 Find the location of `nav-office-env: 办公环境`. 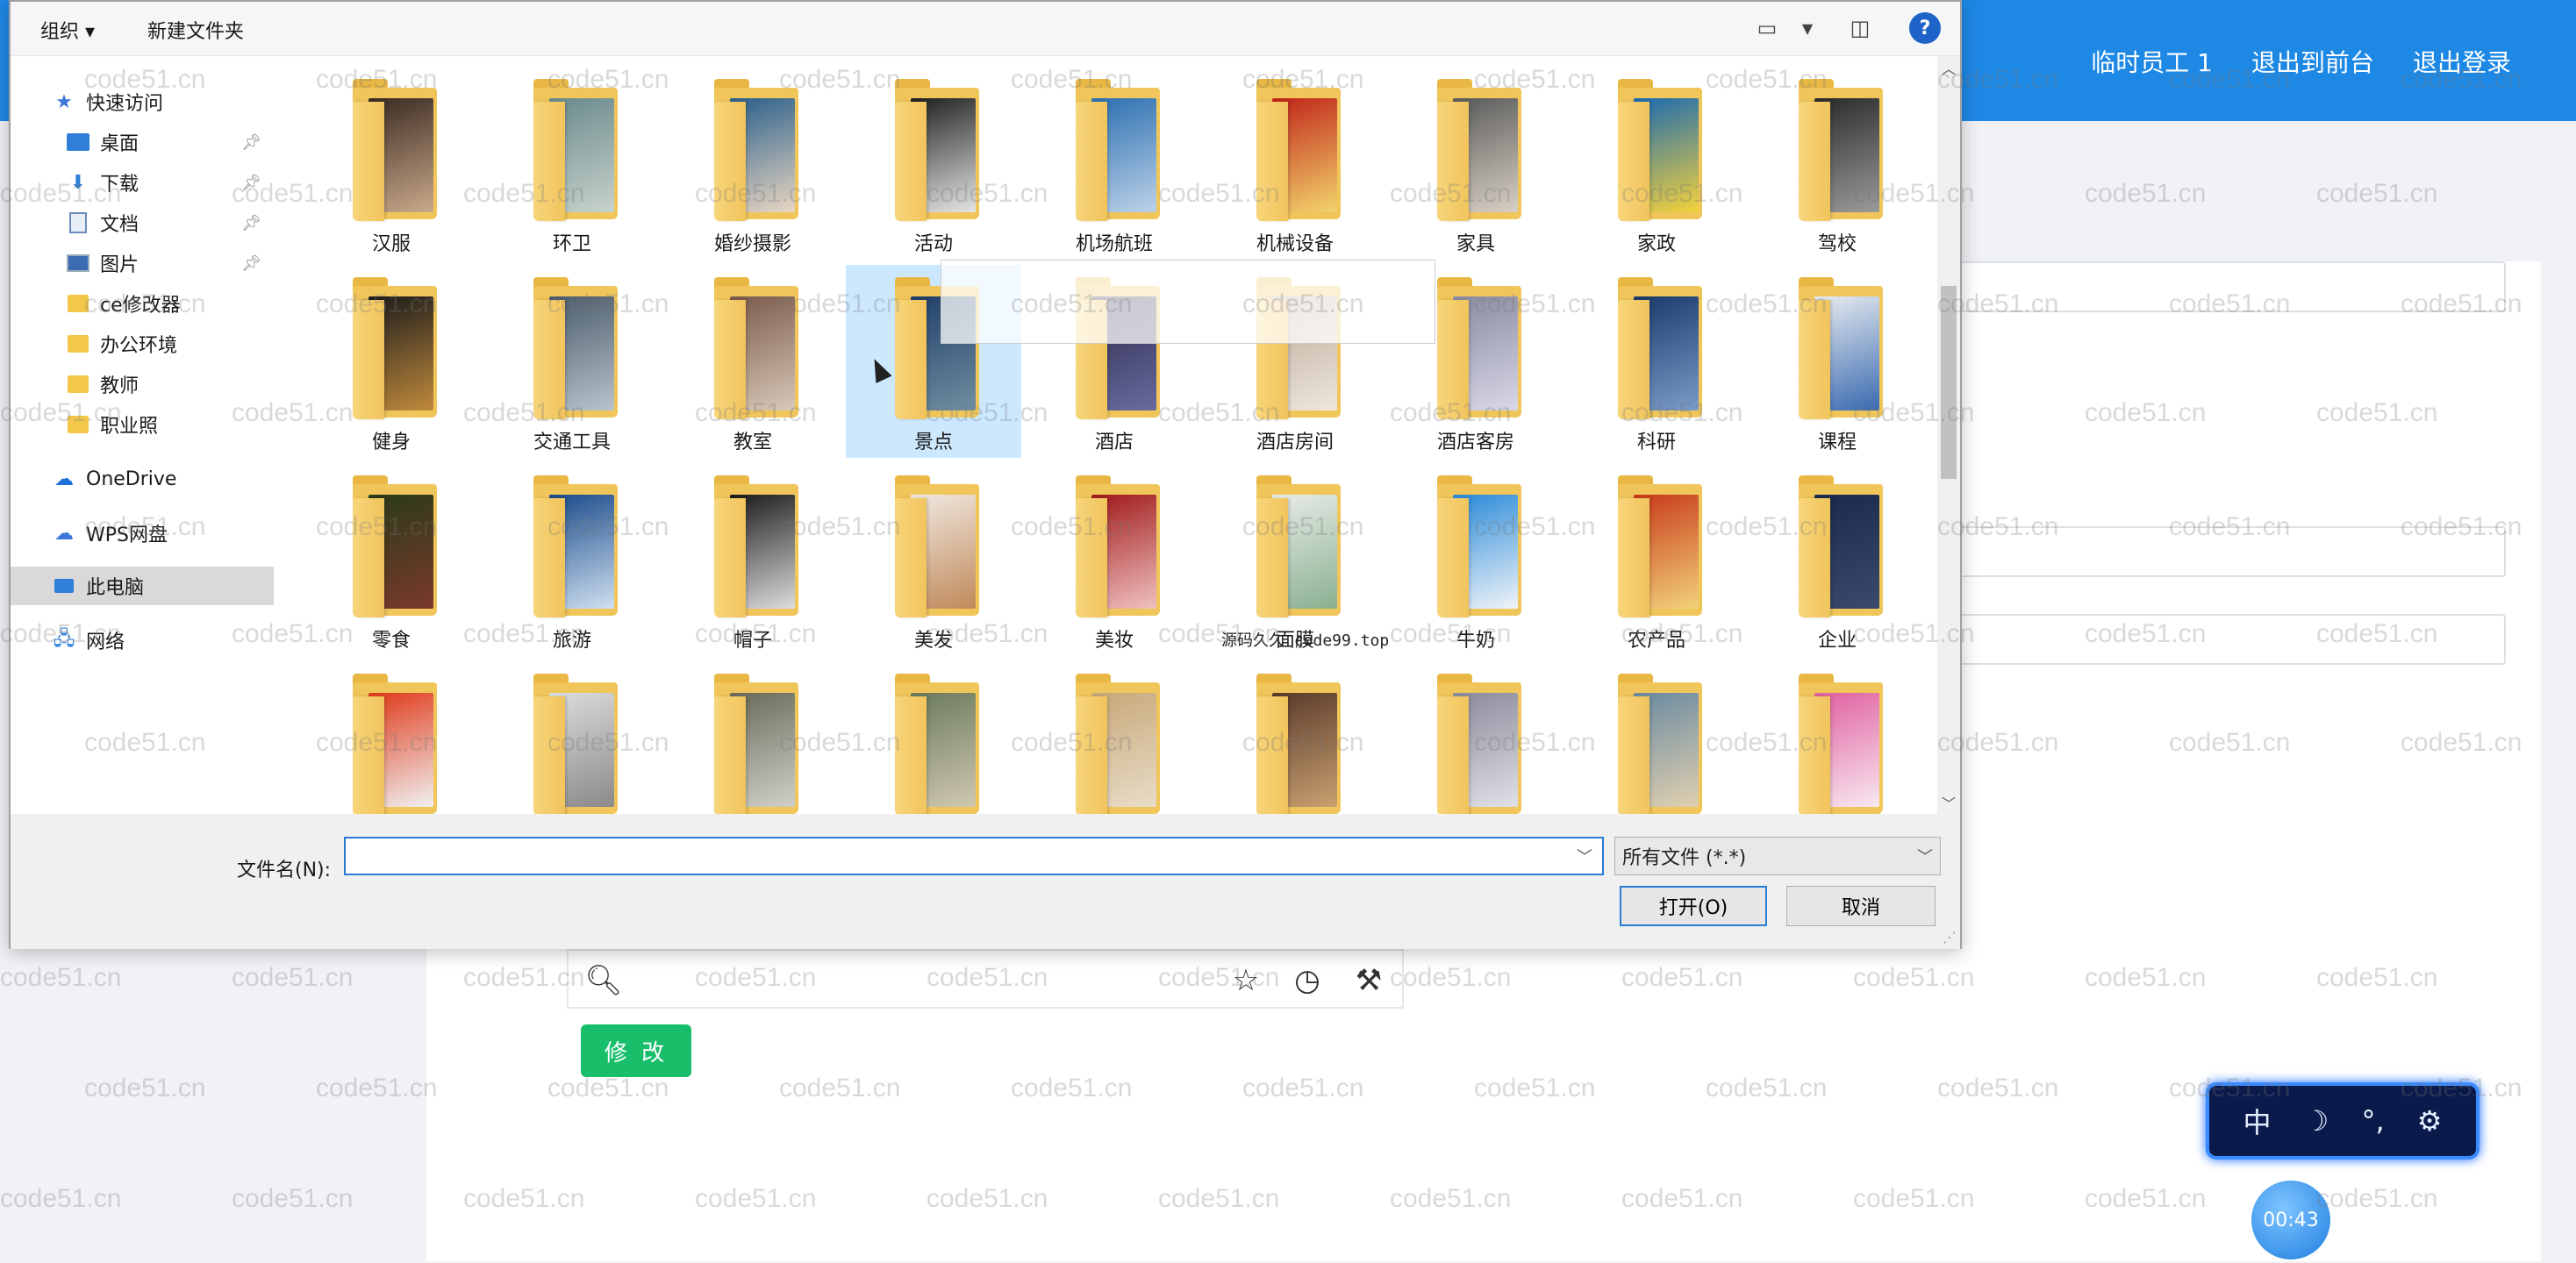

nav-office-env: 办公环境 is located at coordinates (142, 344).